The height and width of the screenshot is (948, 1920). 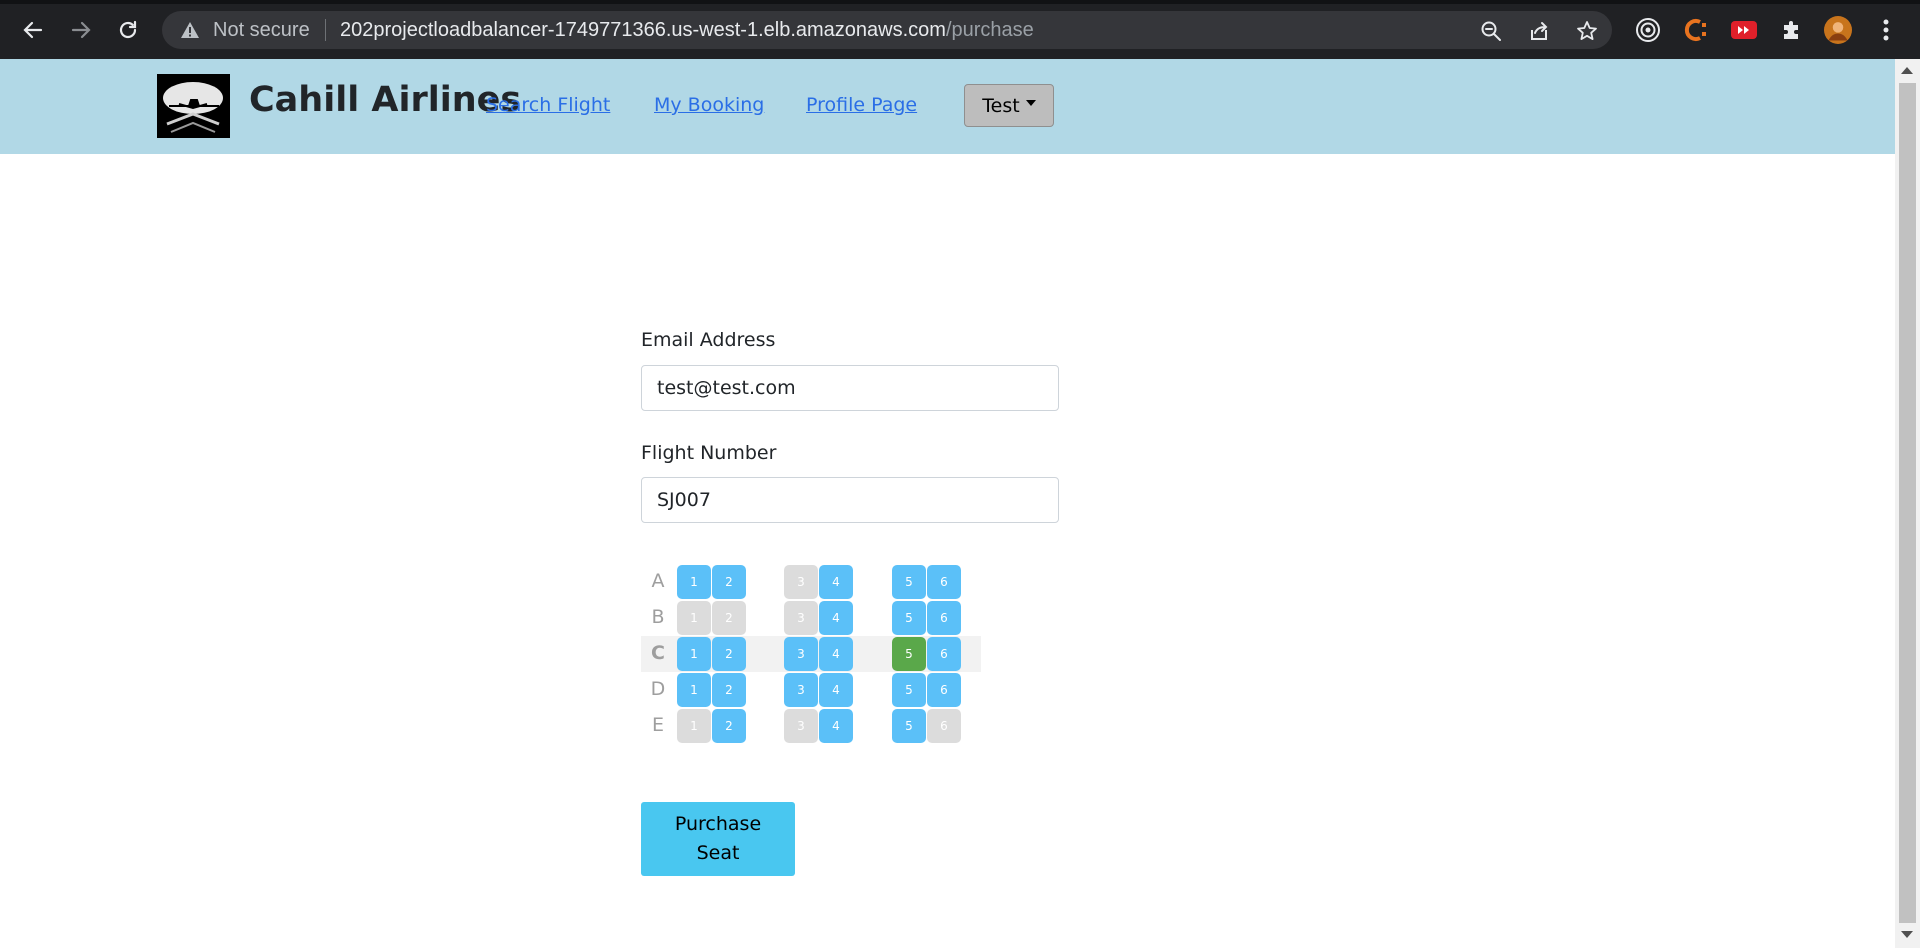 I want to click on seat-a1: 1, so click(x=694, y=582).